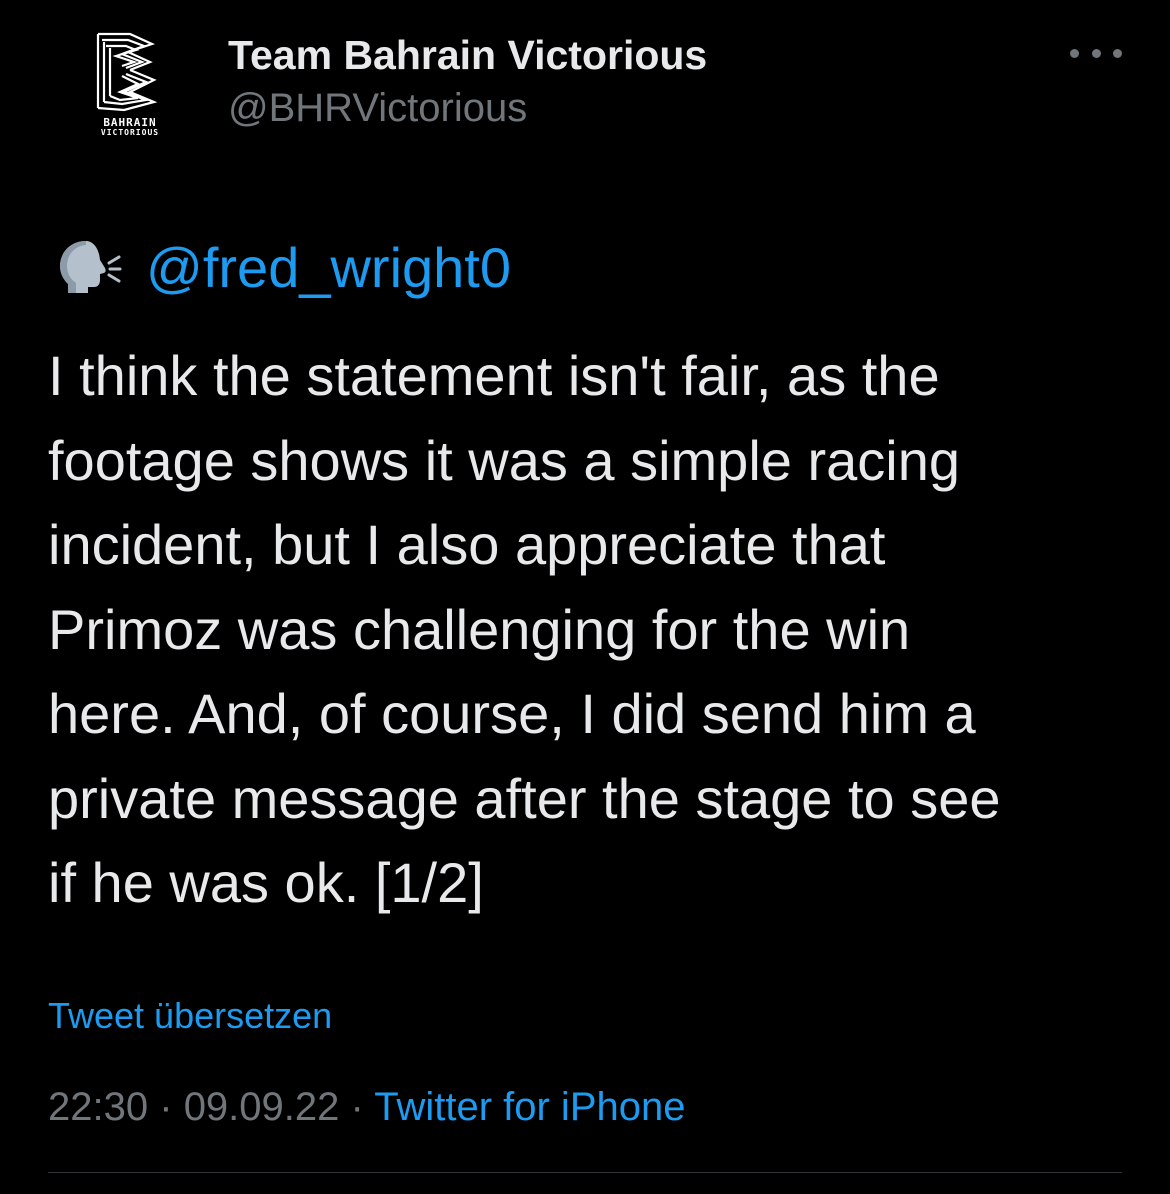 Image resolution: width=1170 pixels, height=1194 pixels. What do you see at coordinates (98, 1107) in the screenshot?
I see `tweet-time: 22:30` at bounding box center [98, 1107].